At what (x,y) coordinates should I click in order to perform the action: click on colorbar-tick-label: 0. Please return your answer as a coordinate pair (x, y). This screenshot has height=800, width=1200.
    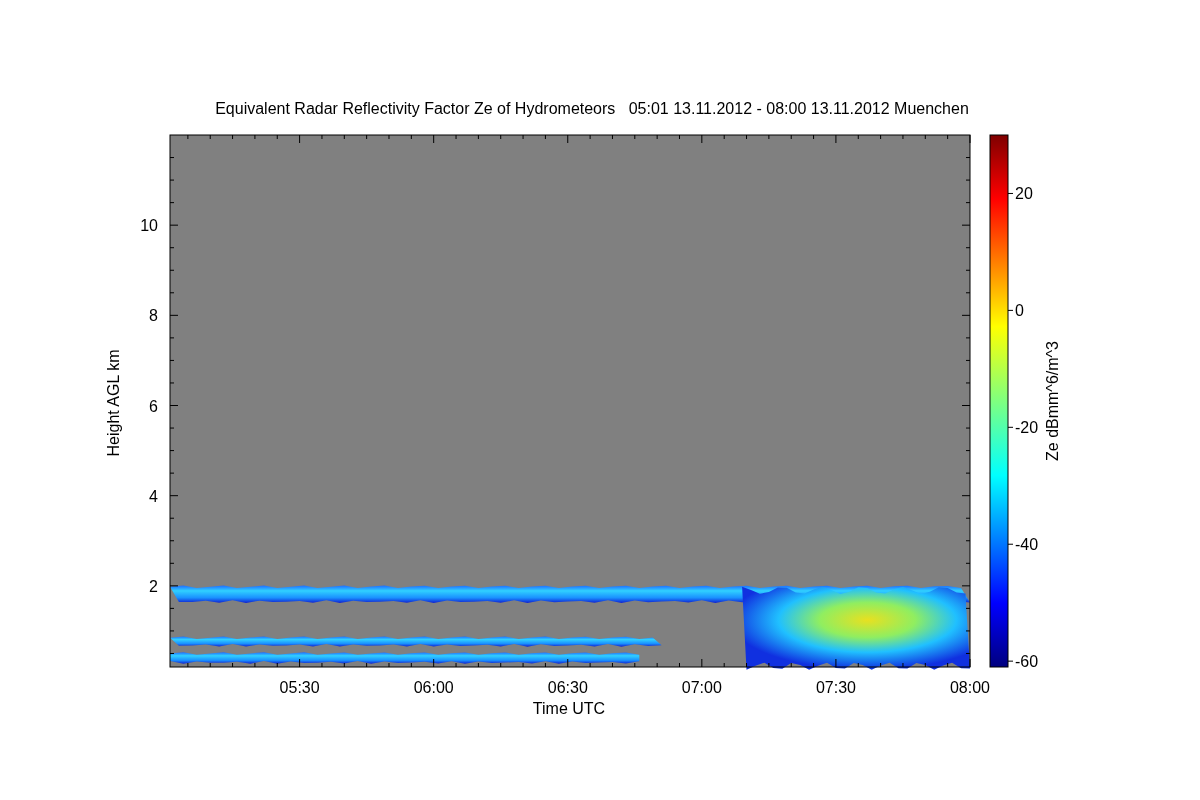
    Looking at the image, I should click on (1019, 311).